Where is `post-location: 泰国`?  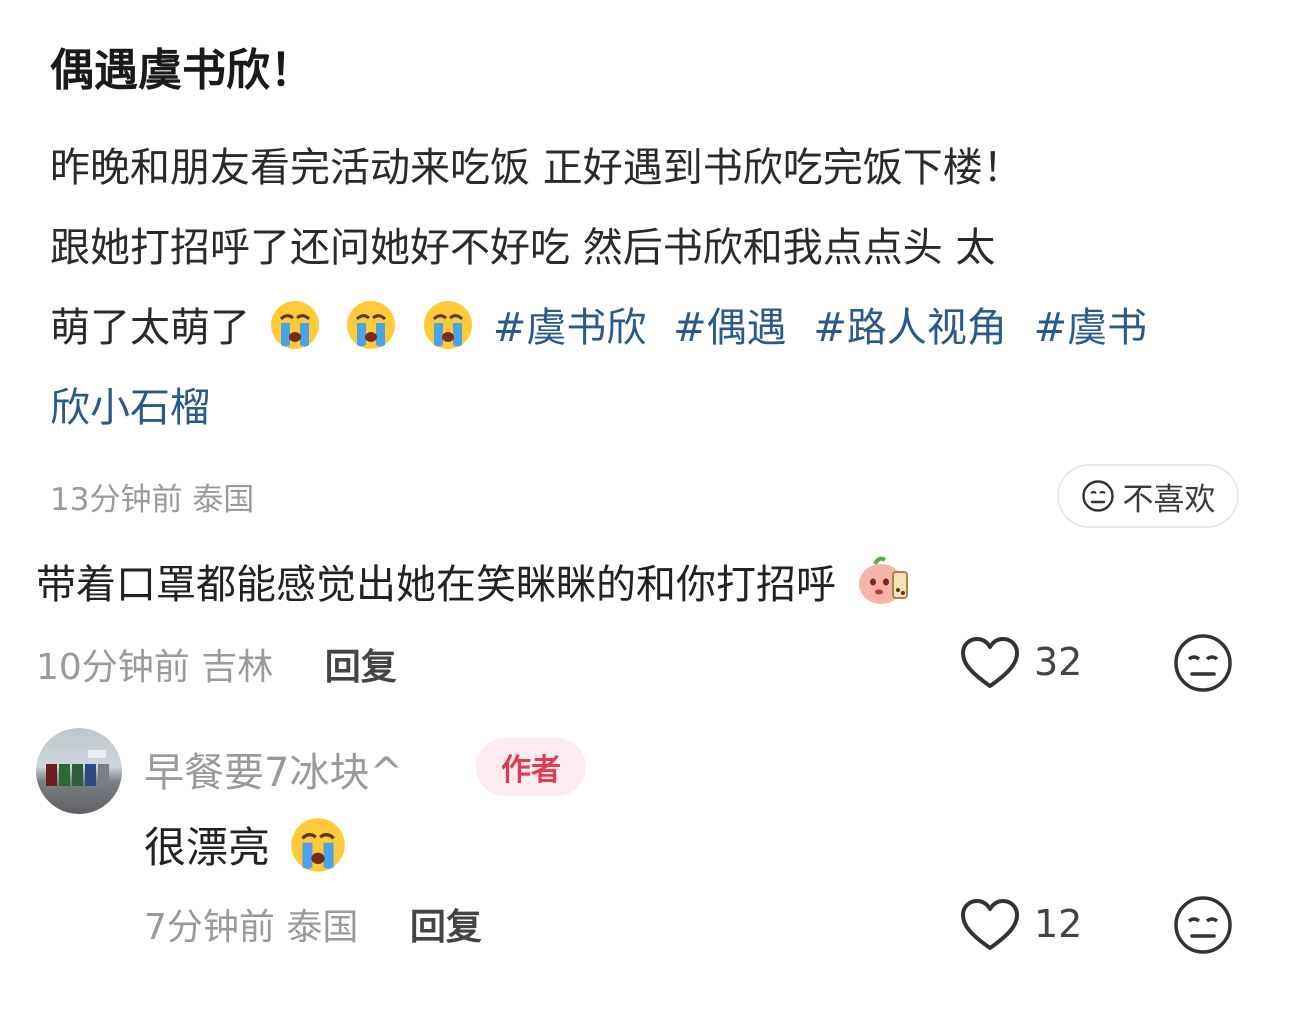
post-location: 泰国 is located at coordinates (223, 500).